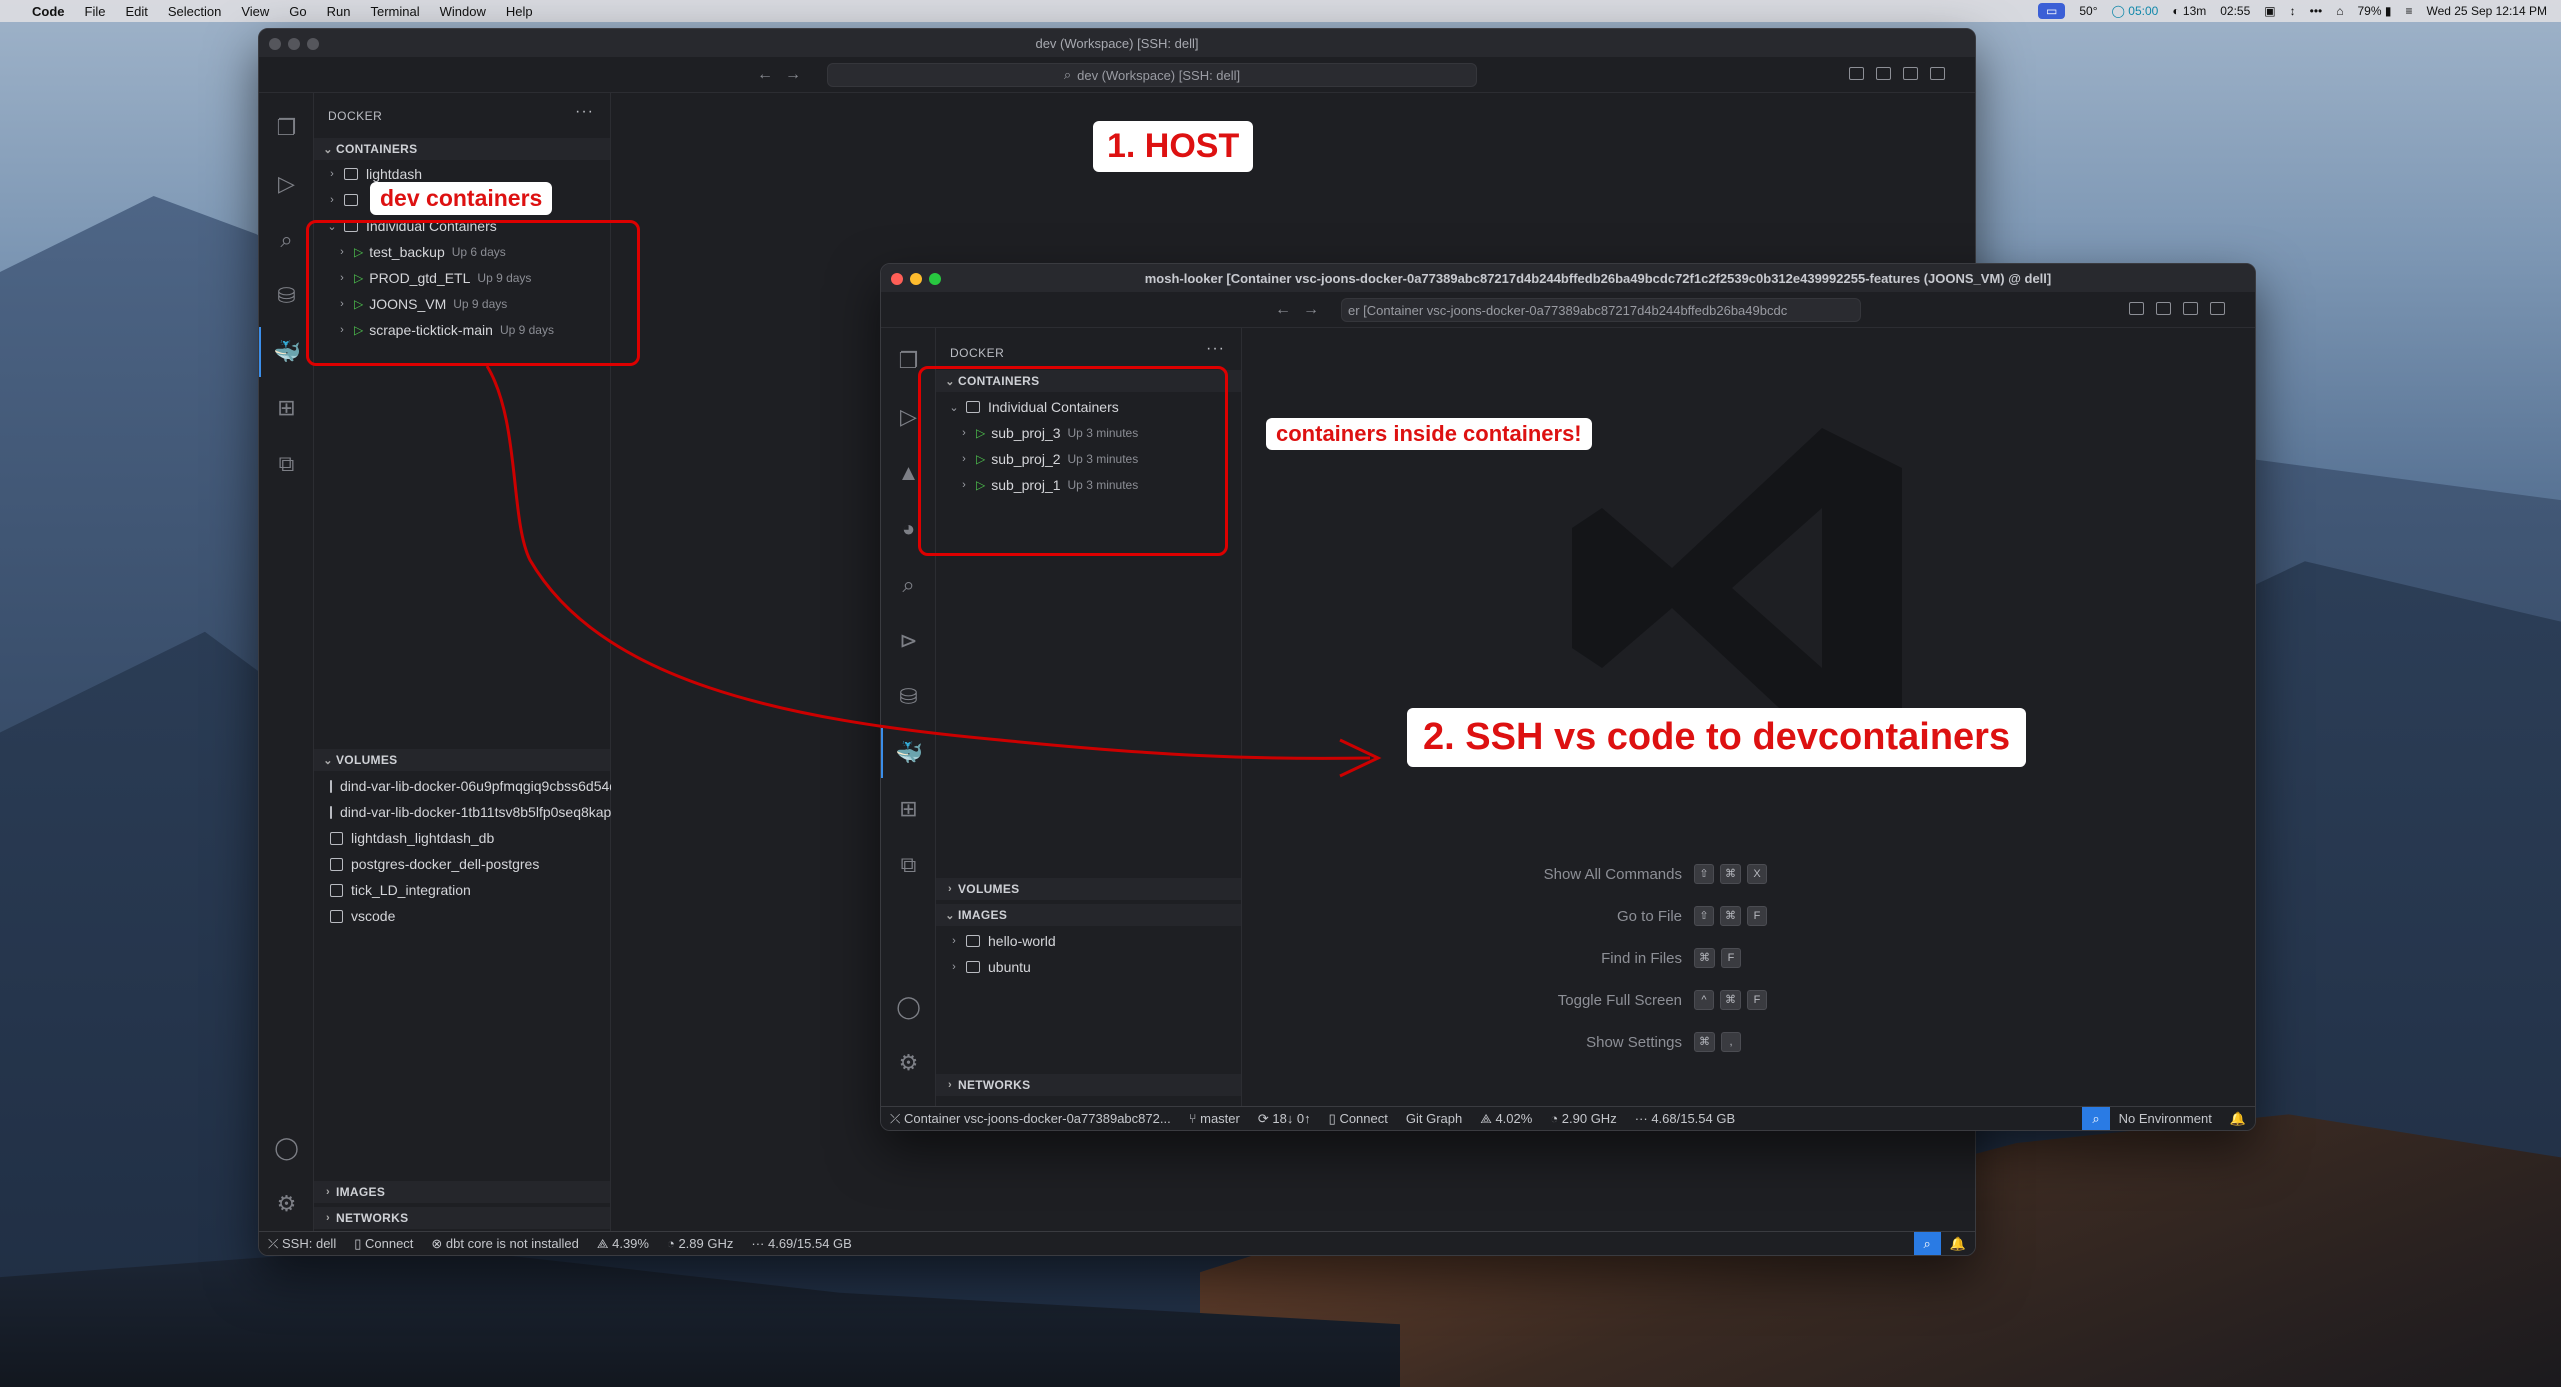 The height and width of the screenshot is (1387, 2561). Describe the element at coordinates (1173, 146) in the screenshot. I see `annotation-host: 1. HOST` at that location.